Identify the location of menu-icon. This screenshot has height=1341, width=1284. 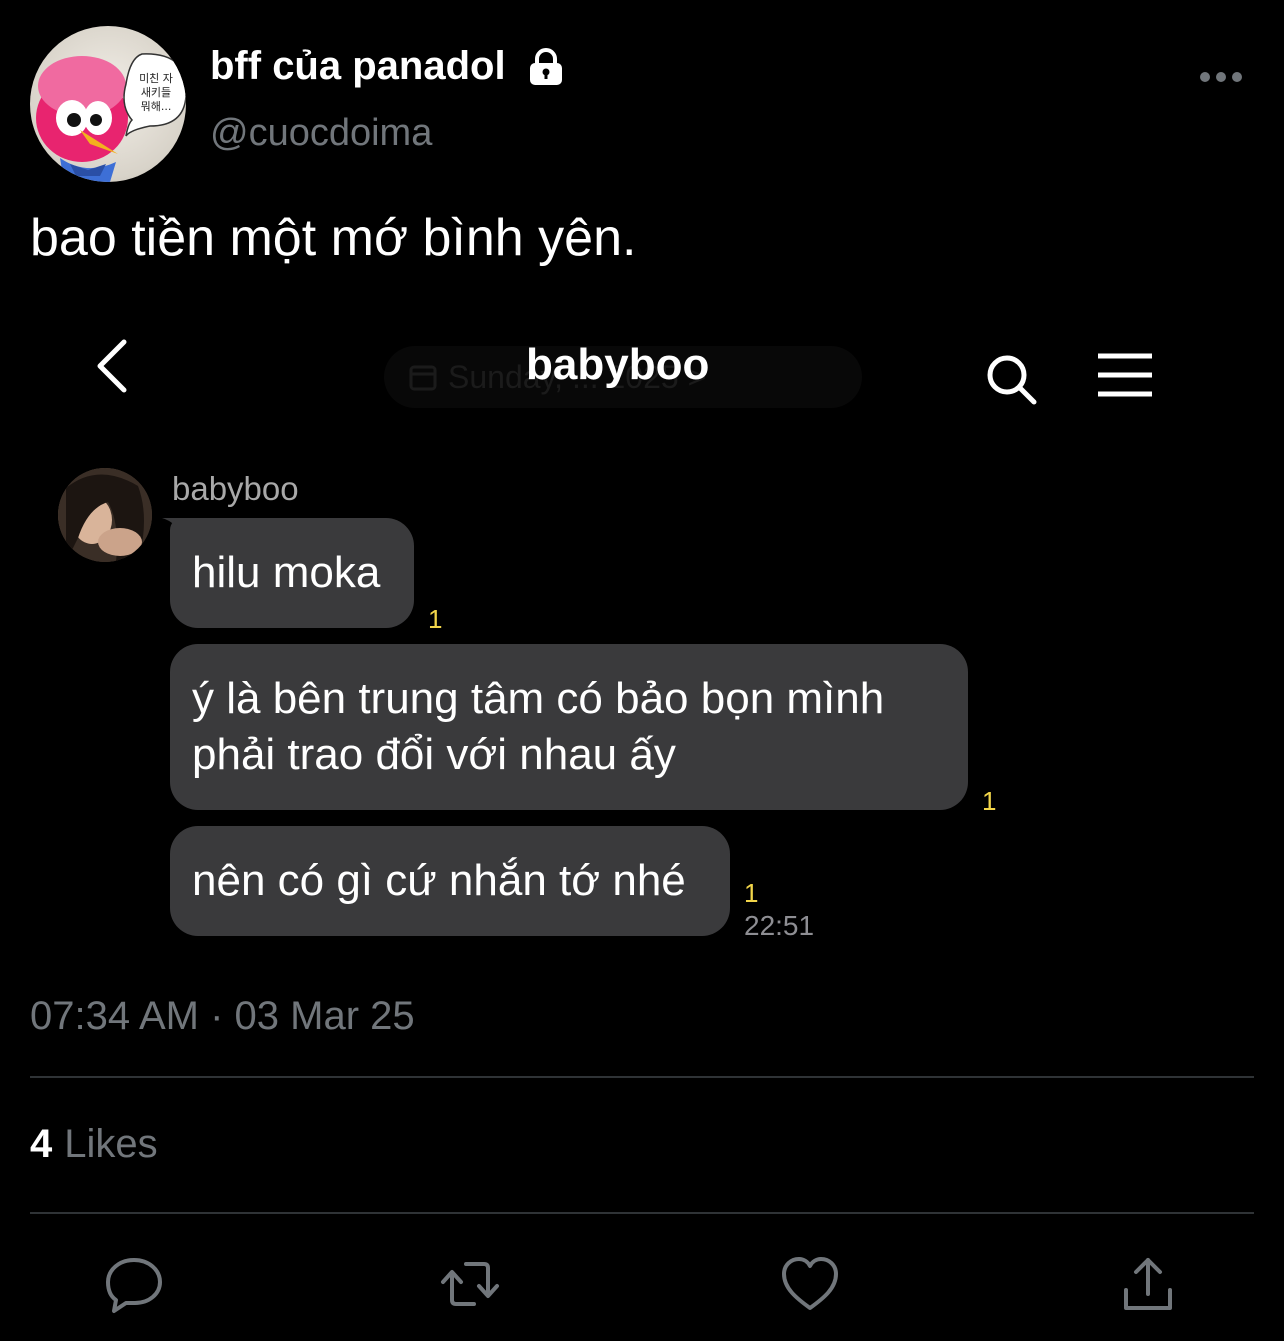
(1125, 375).